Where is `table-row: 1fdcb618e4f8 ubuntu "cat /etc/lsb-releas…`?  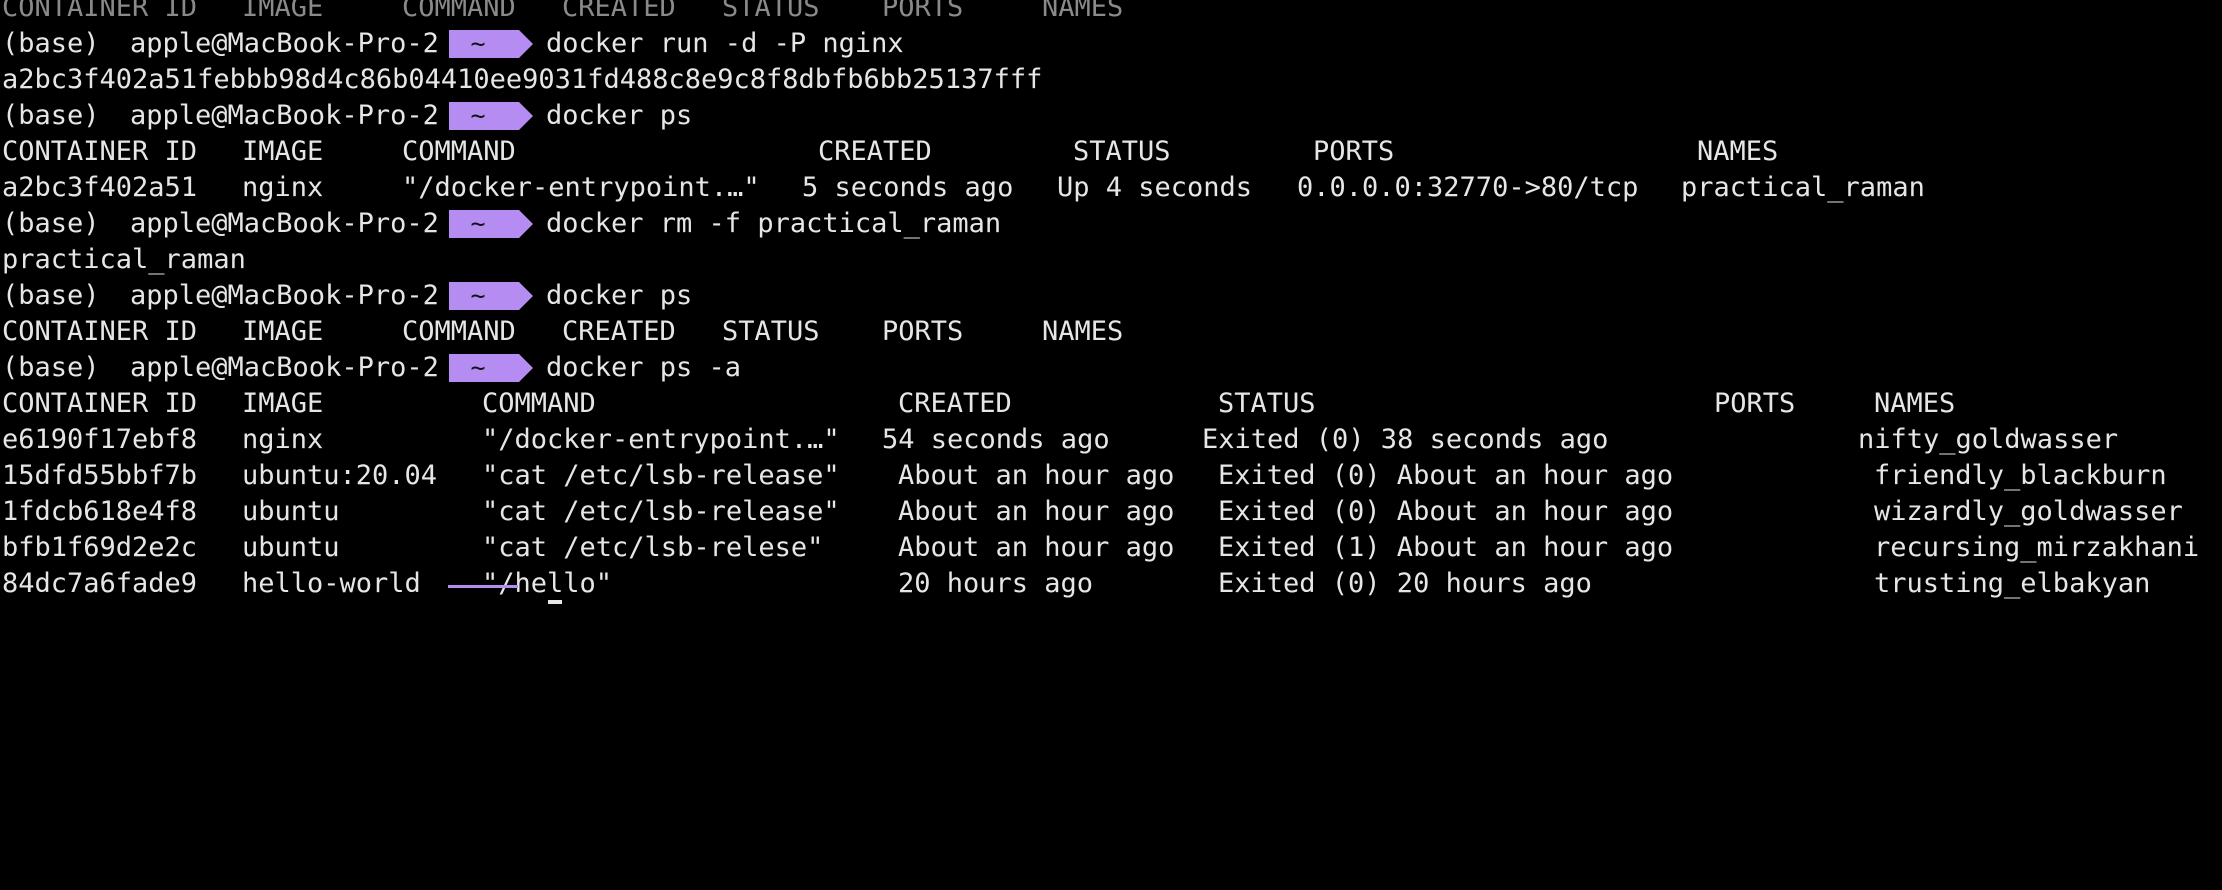 table-row: 1fdcb618e4f8 ubuntu "cat /etc/lsb-releas… is located at coordinates (1111, 512).